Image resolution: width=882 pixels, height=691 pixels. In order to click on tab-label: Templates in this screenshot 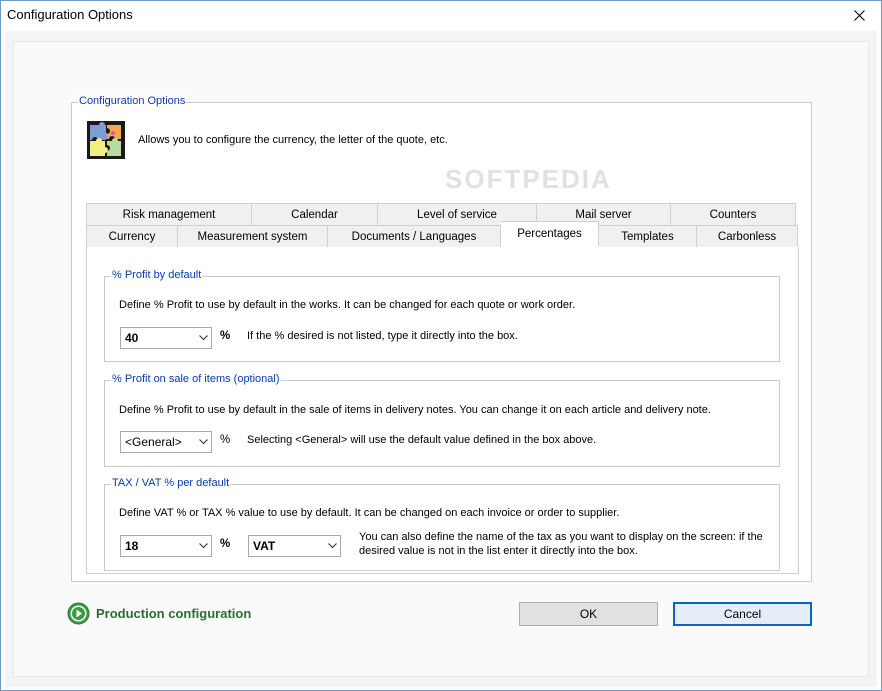, I will do `click(647, 237)`.